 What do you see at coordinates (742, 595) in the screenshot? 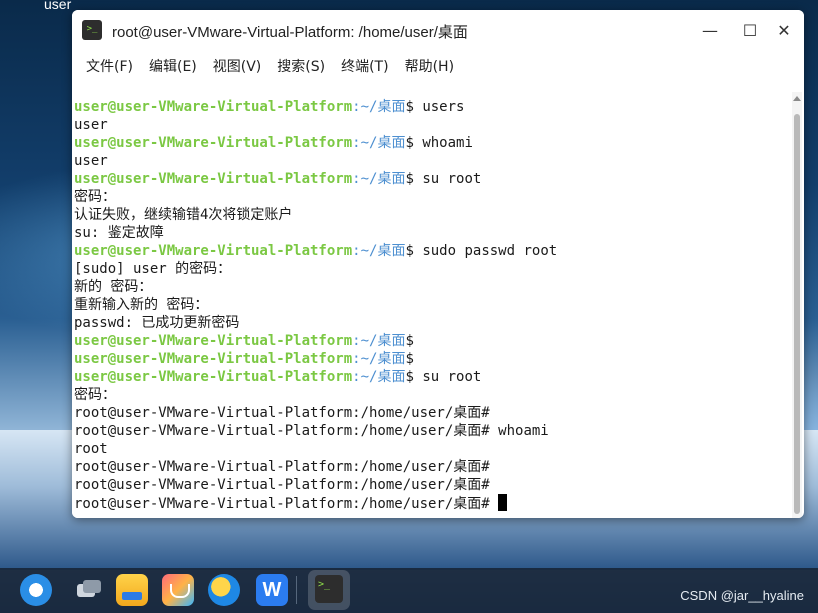
I see `watermark-text: CSDN @jar__hyaline` at bounding box center [742, 595].